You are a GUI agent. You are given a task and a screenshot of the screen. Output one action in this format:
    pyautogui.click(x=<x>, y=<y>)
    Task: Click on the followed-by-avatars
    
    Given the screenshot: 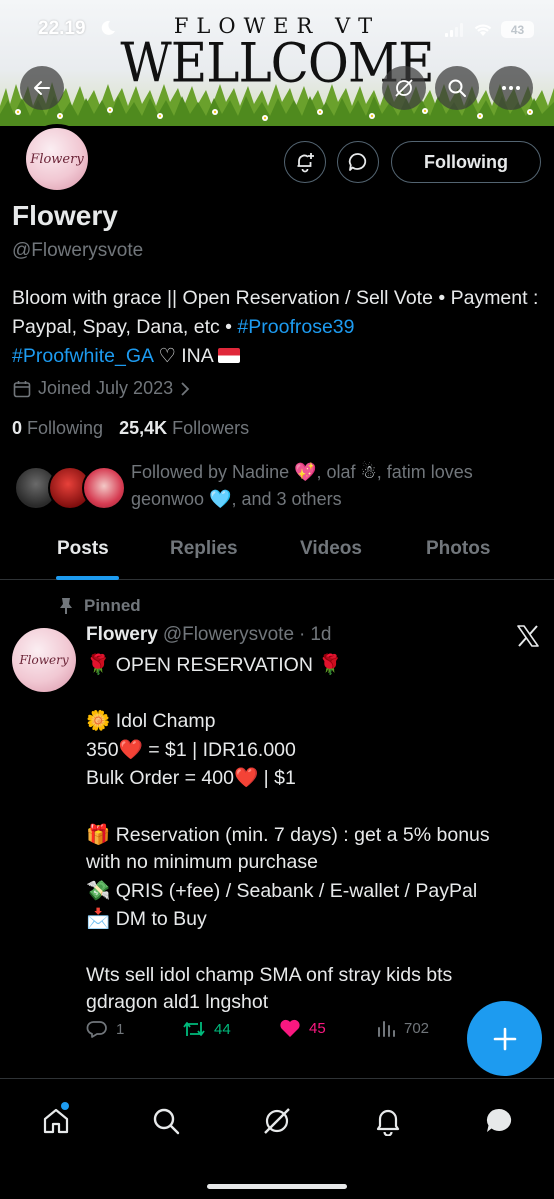 What is the action you would take?
    pyautogui.click(x=70, y=489)
    